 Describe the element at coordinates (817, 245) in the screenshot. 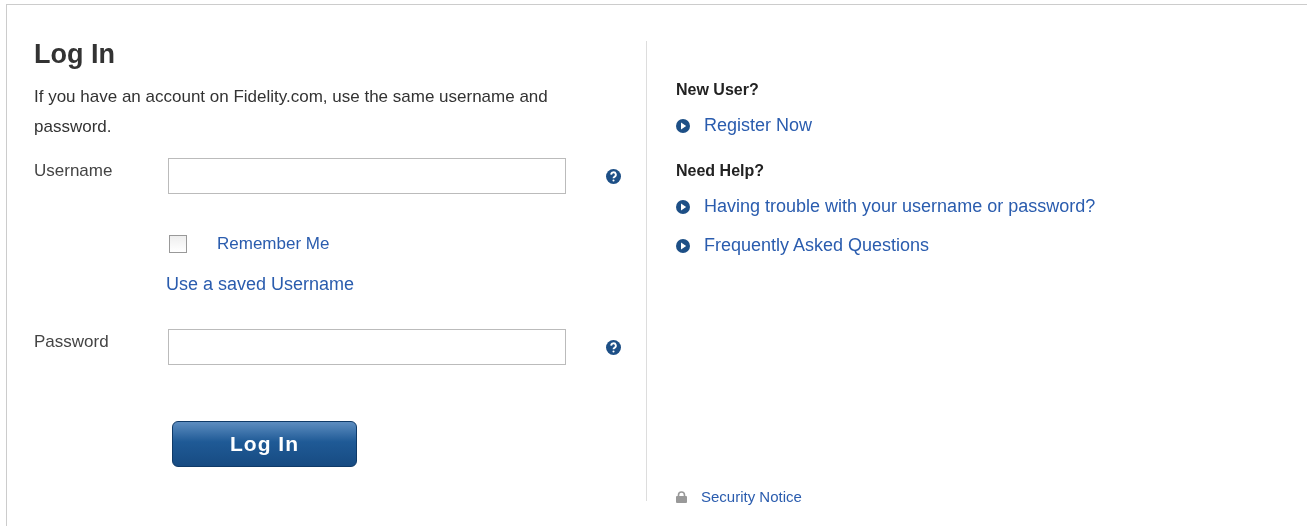

I see `help-link: Frequently Asked Questions` at that location.